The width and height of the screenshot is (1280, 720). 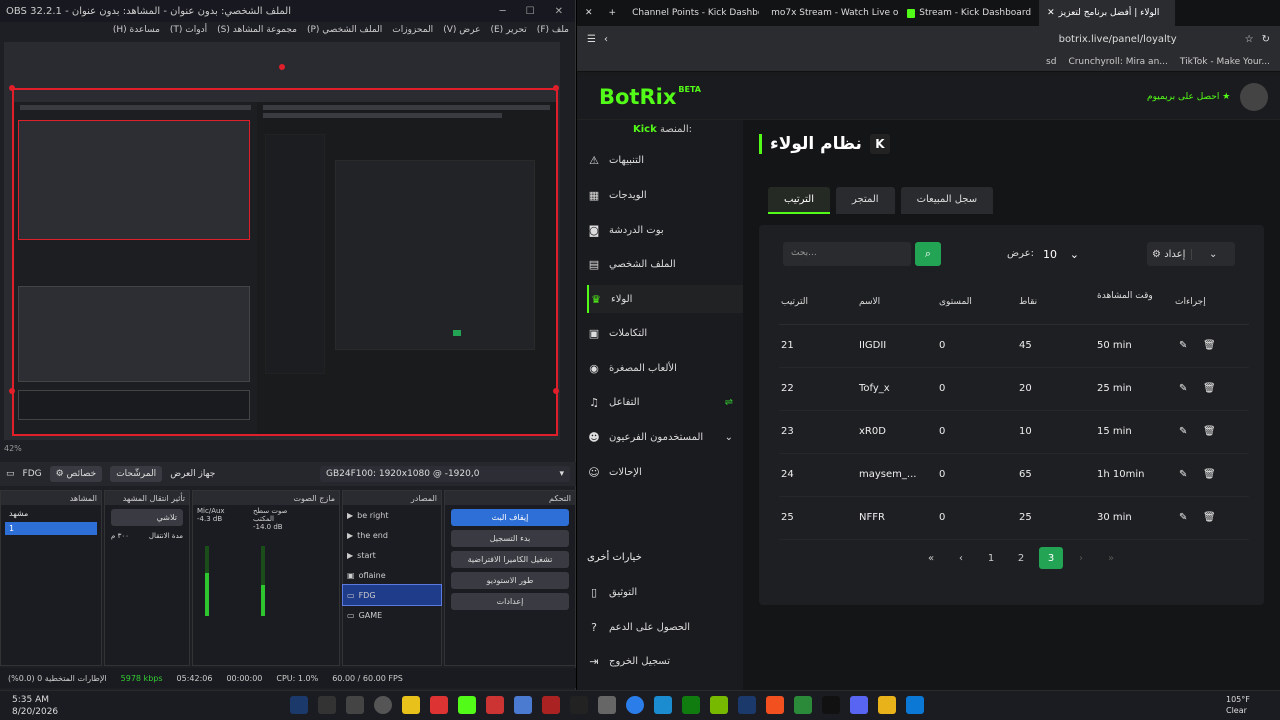 What do you see at coordinates (392, 555) in the screenshot?
I see `source-item: ▶ start` at bounding box center [392, 555].